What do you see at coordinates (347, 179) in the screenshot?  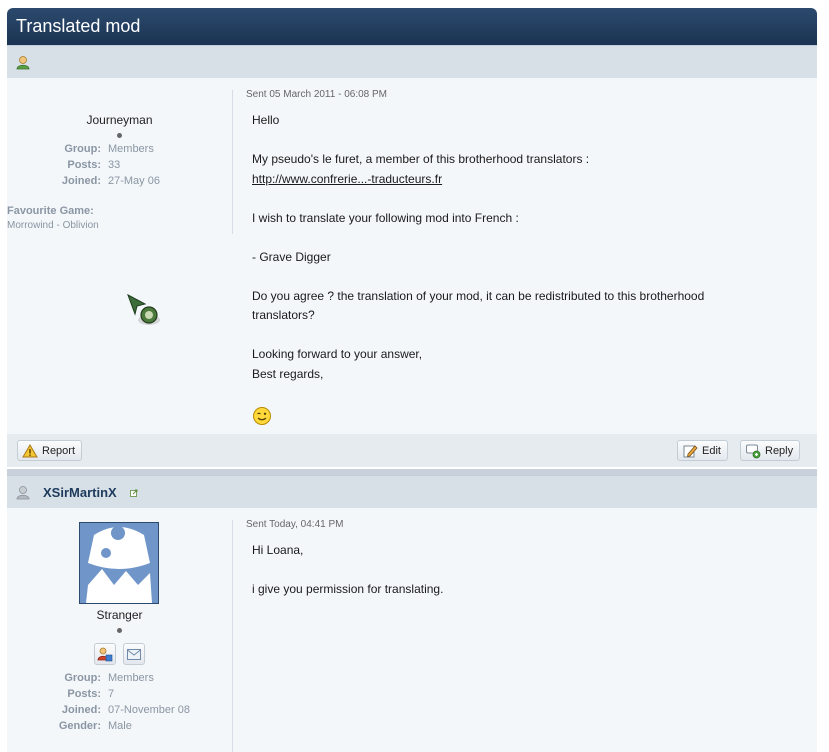 I see `brotherhood-link: http://www.confrerie...-traducteurs.fr` at bounding box center [347, 179].